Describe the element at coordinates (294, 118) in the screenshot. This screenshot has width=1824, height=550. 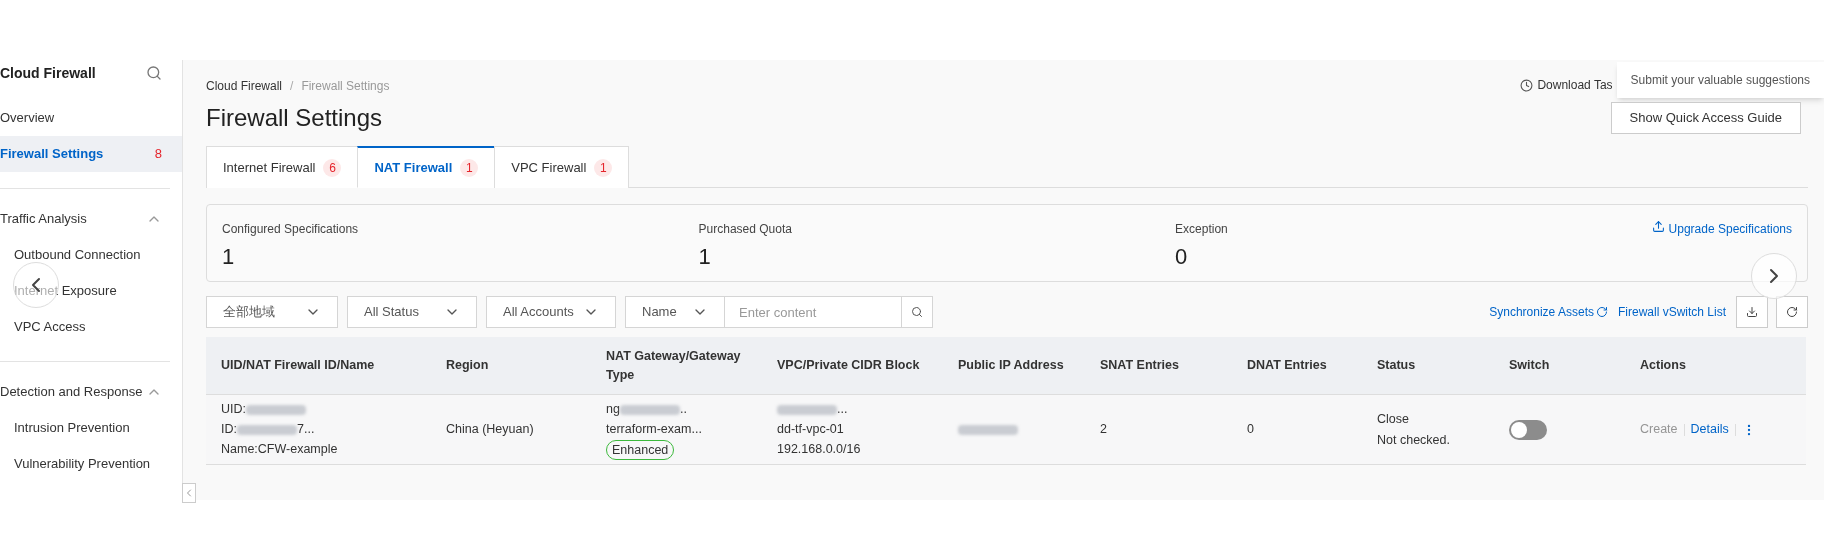
I see `page-title: Firewall Settings` at that location.